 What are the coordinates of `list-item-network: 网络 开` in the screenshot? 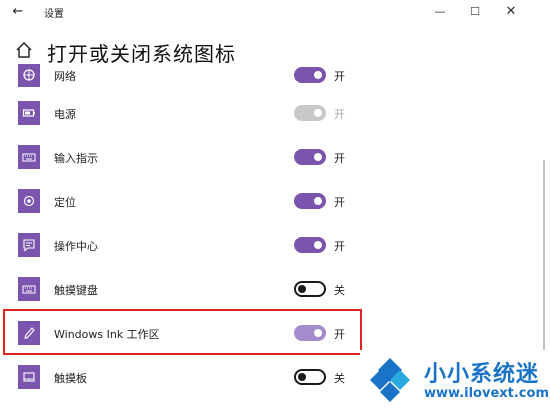 It's located at (270, 83).